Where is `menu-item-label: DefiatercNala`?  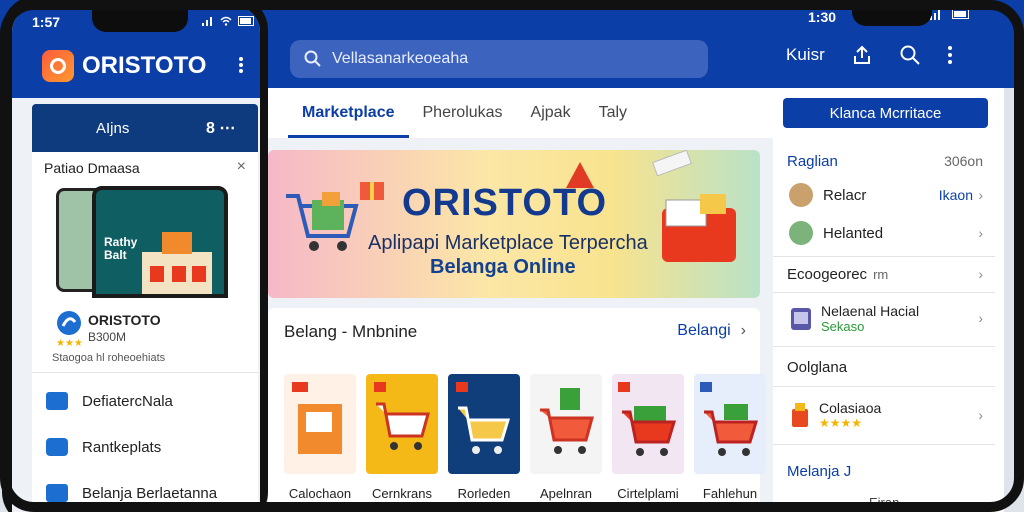
menu-item-label: DefiatercNala is located at coordinates (127, 401).